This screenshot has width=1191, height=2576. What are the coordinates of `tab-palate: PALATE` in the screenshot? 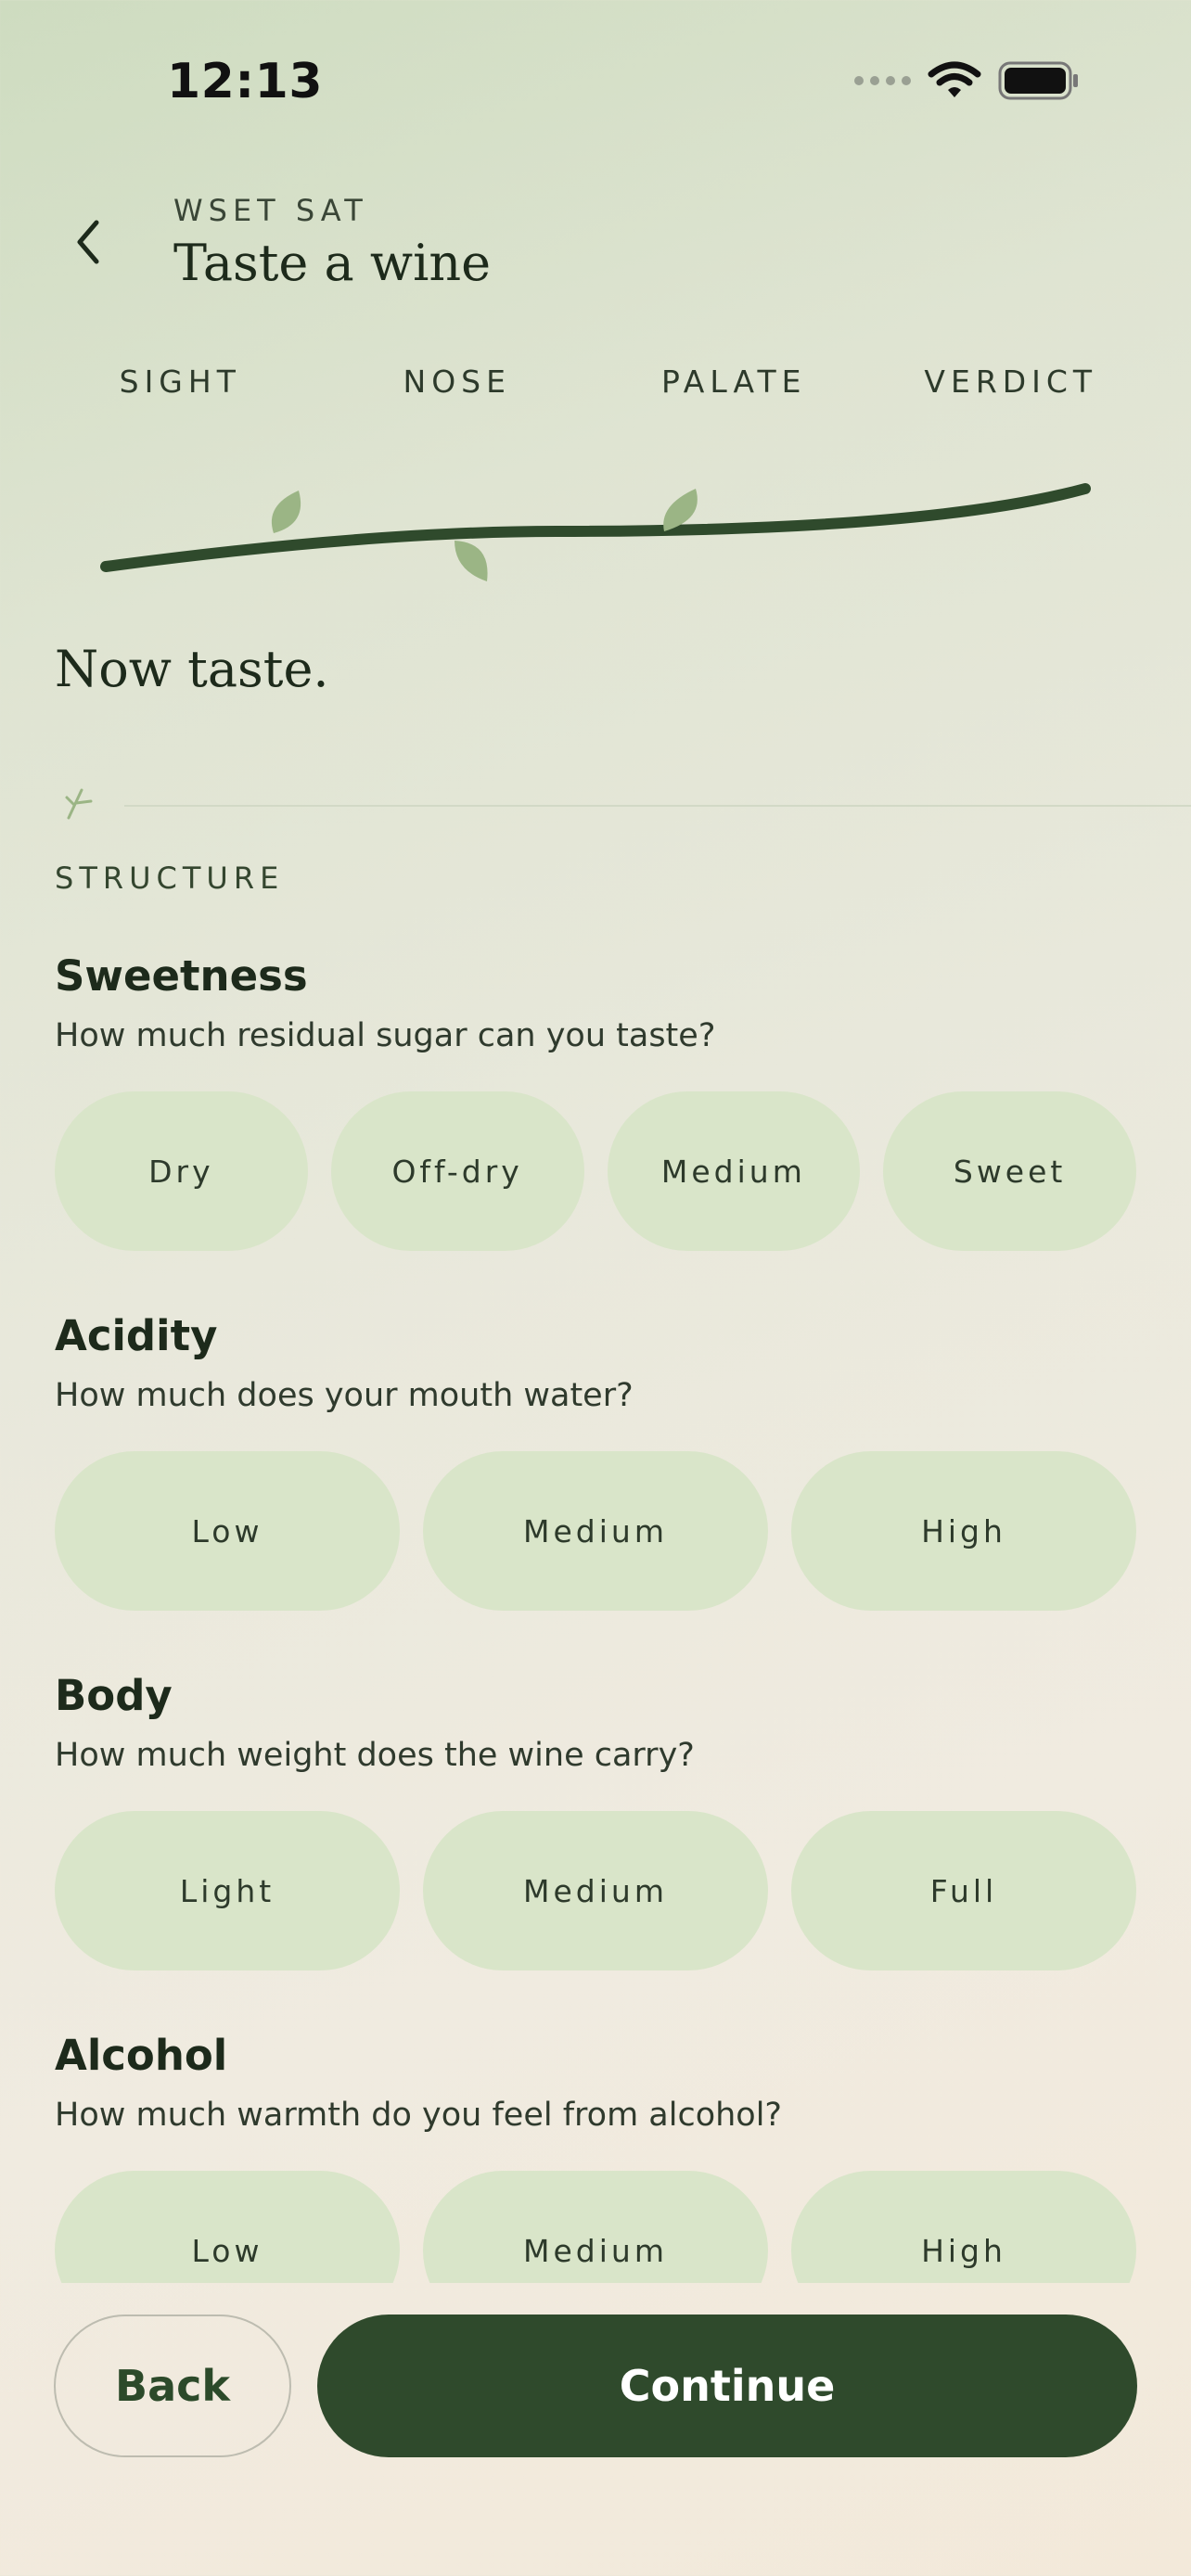 It's located at (734, 381).